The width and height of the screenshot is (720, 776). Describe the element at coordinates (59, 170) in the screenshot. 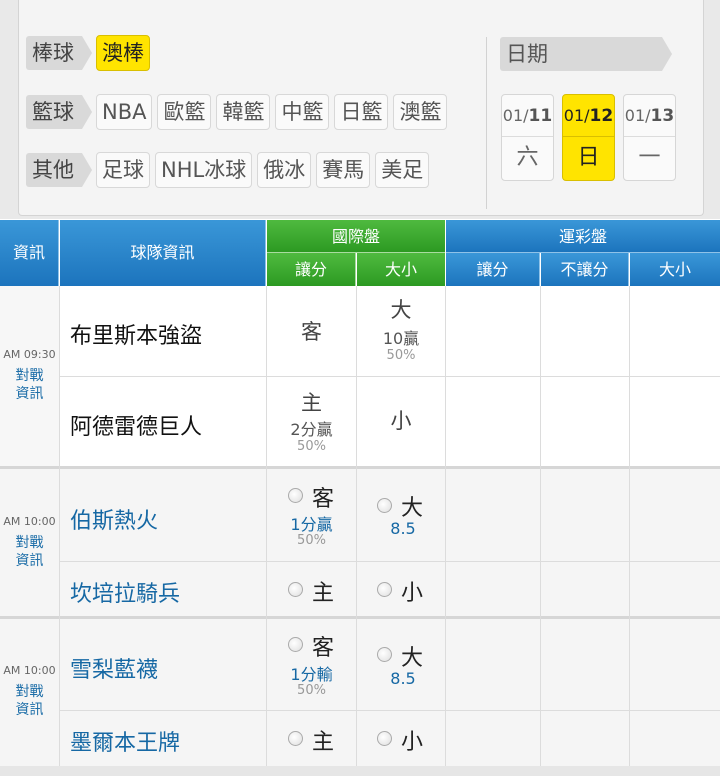

I see `category-other: 其他` at that location.